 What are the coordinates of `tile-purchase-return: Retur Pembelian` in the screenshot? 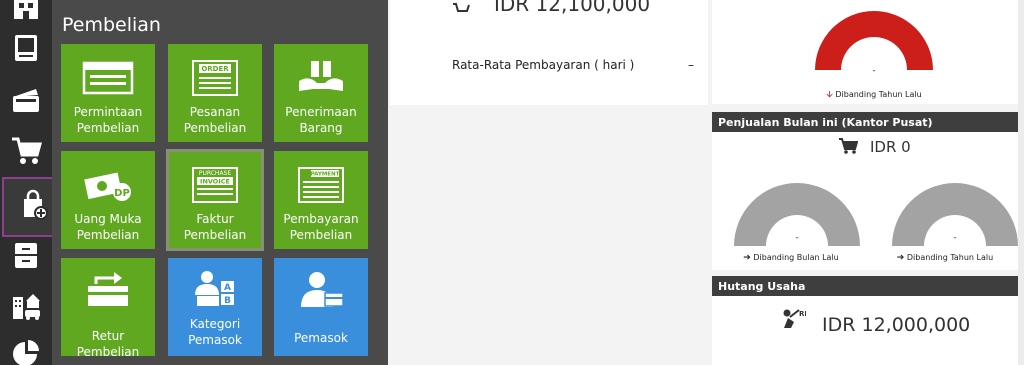 It's located at (108, 308).